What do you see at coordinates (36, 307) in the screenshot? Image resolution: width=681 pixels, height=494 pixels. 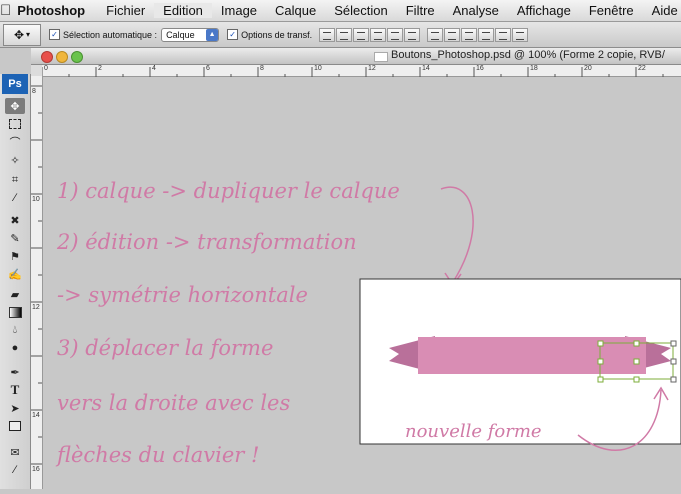 I see `ruler-v-label: 12` at bounding box center [36, 307].